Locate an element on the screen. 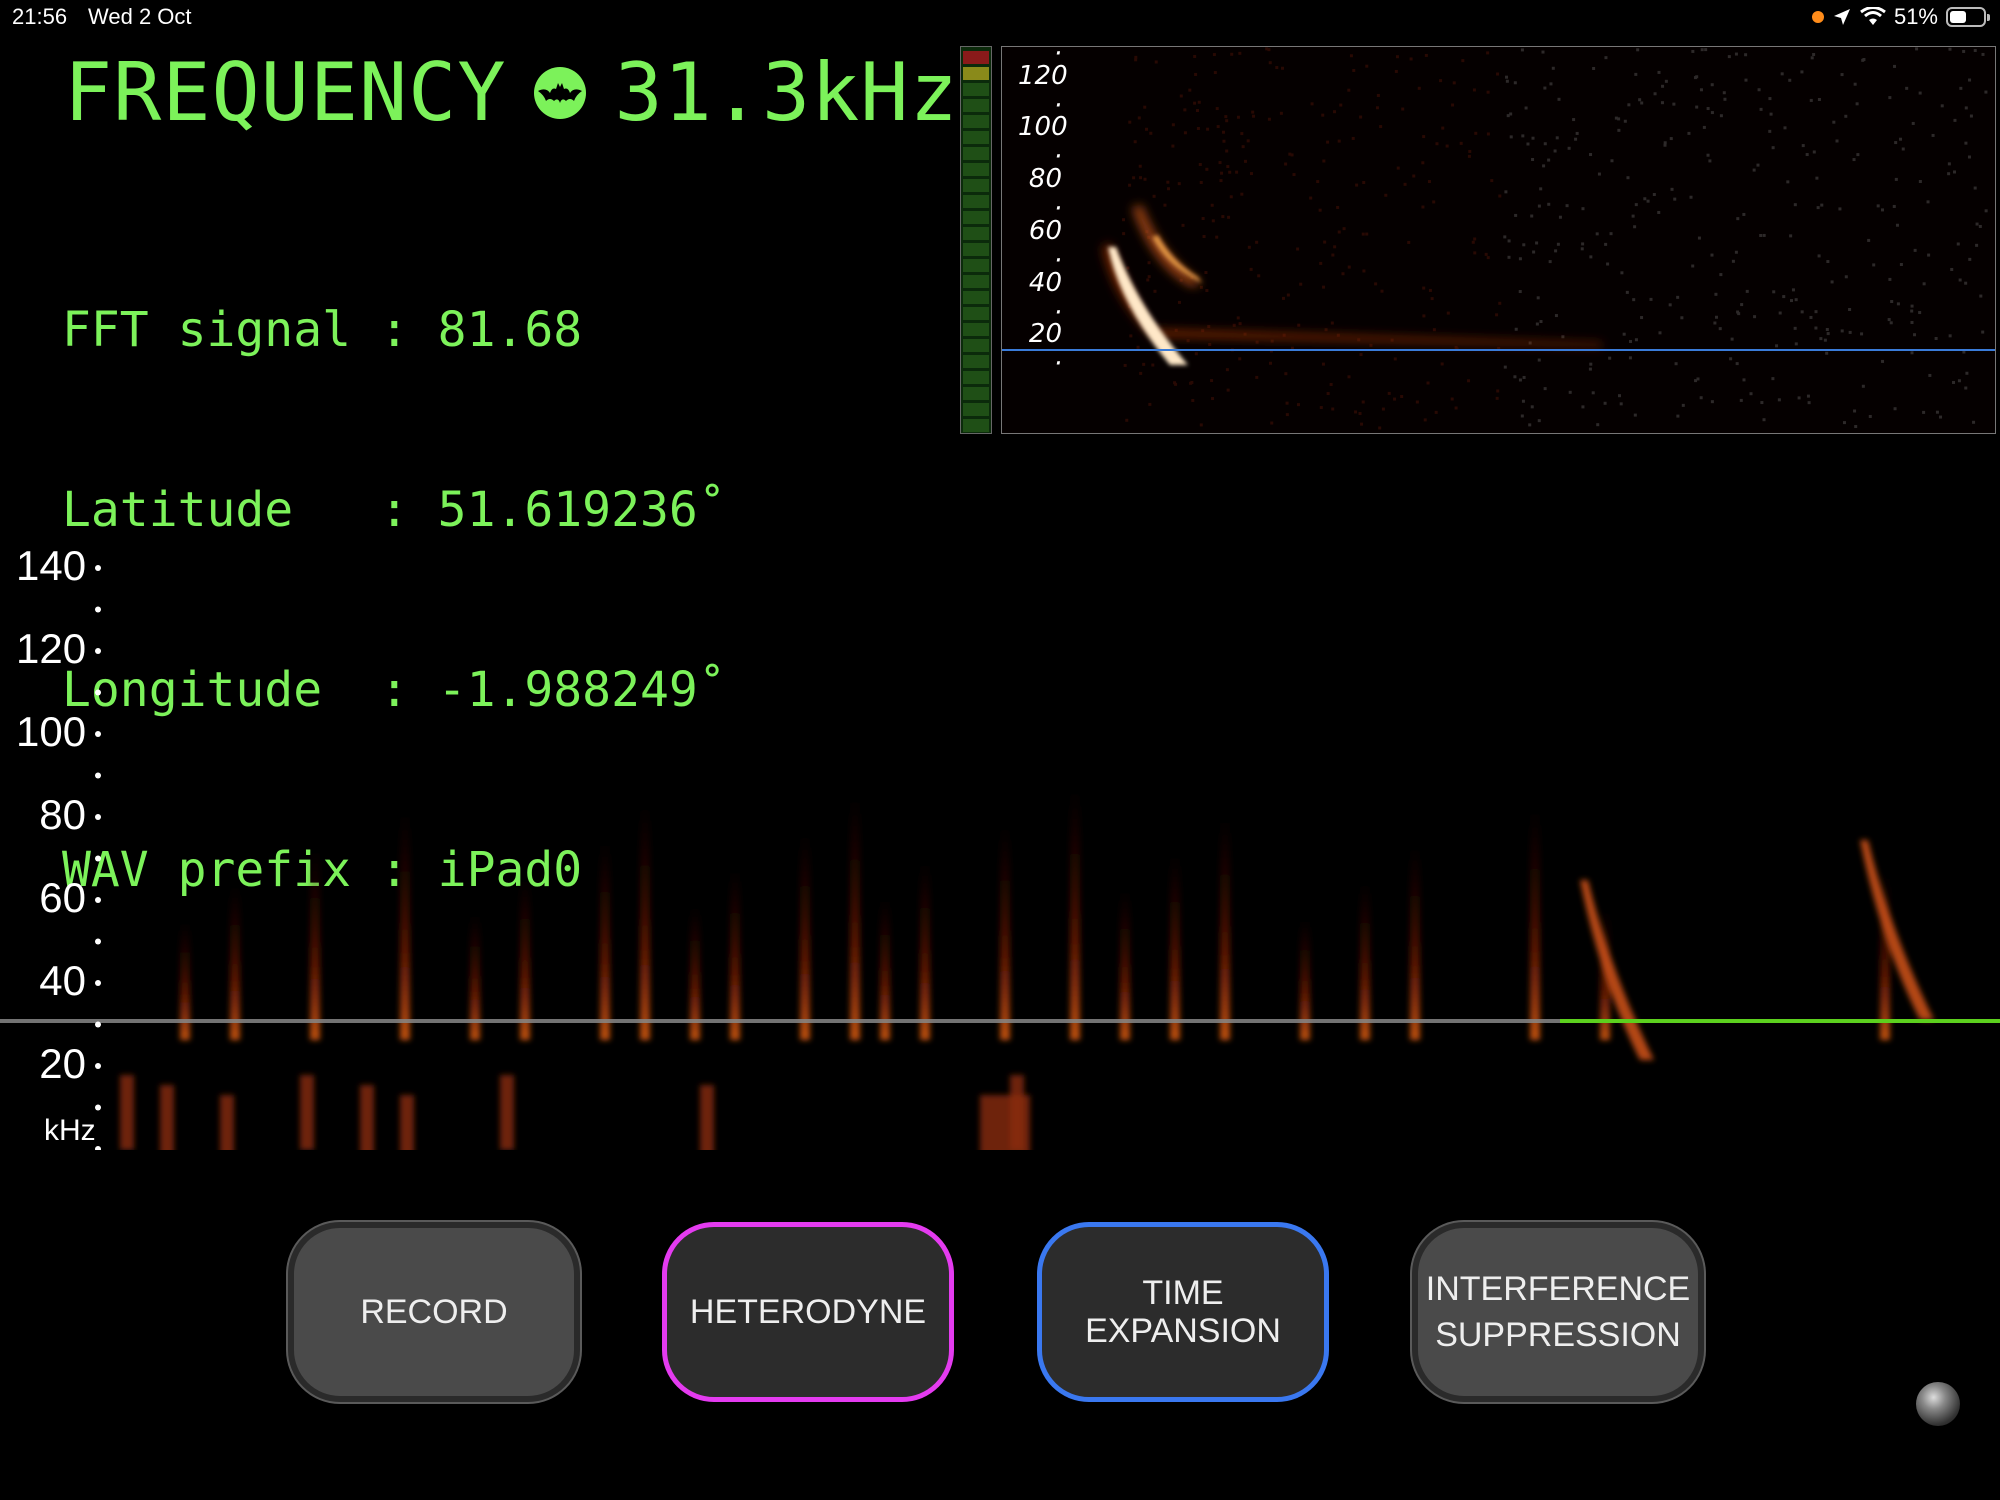 The height and width of the screenshot is (1500, 2000). heterodyne-button: HETERODYNE is located at coordinates (808, 1312).